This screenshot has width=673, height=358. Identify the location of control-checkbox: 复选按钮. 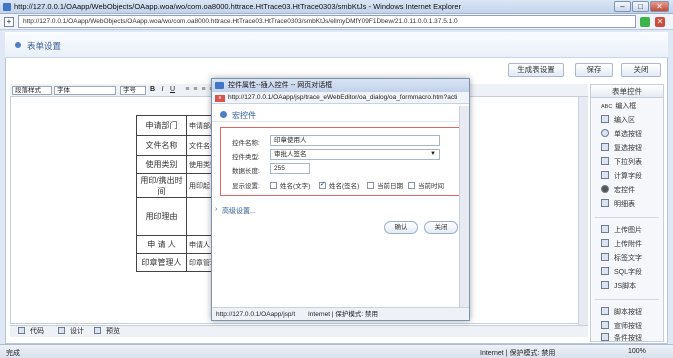
(621, 149).